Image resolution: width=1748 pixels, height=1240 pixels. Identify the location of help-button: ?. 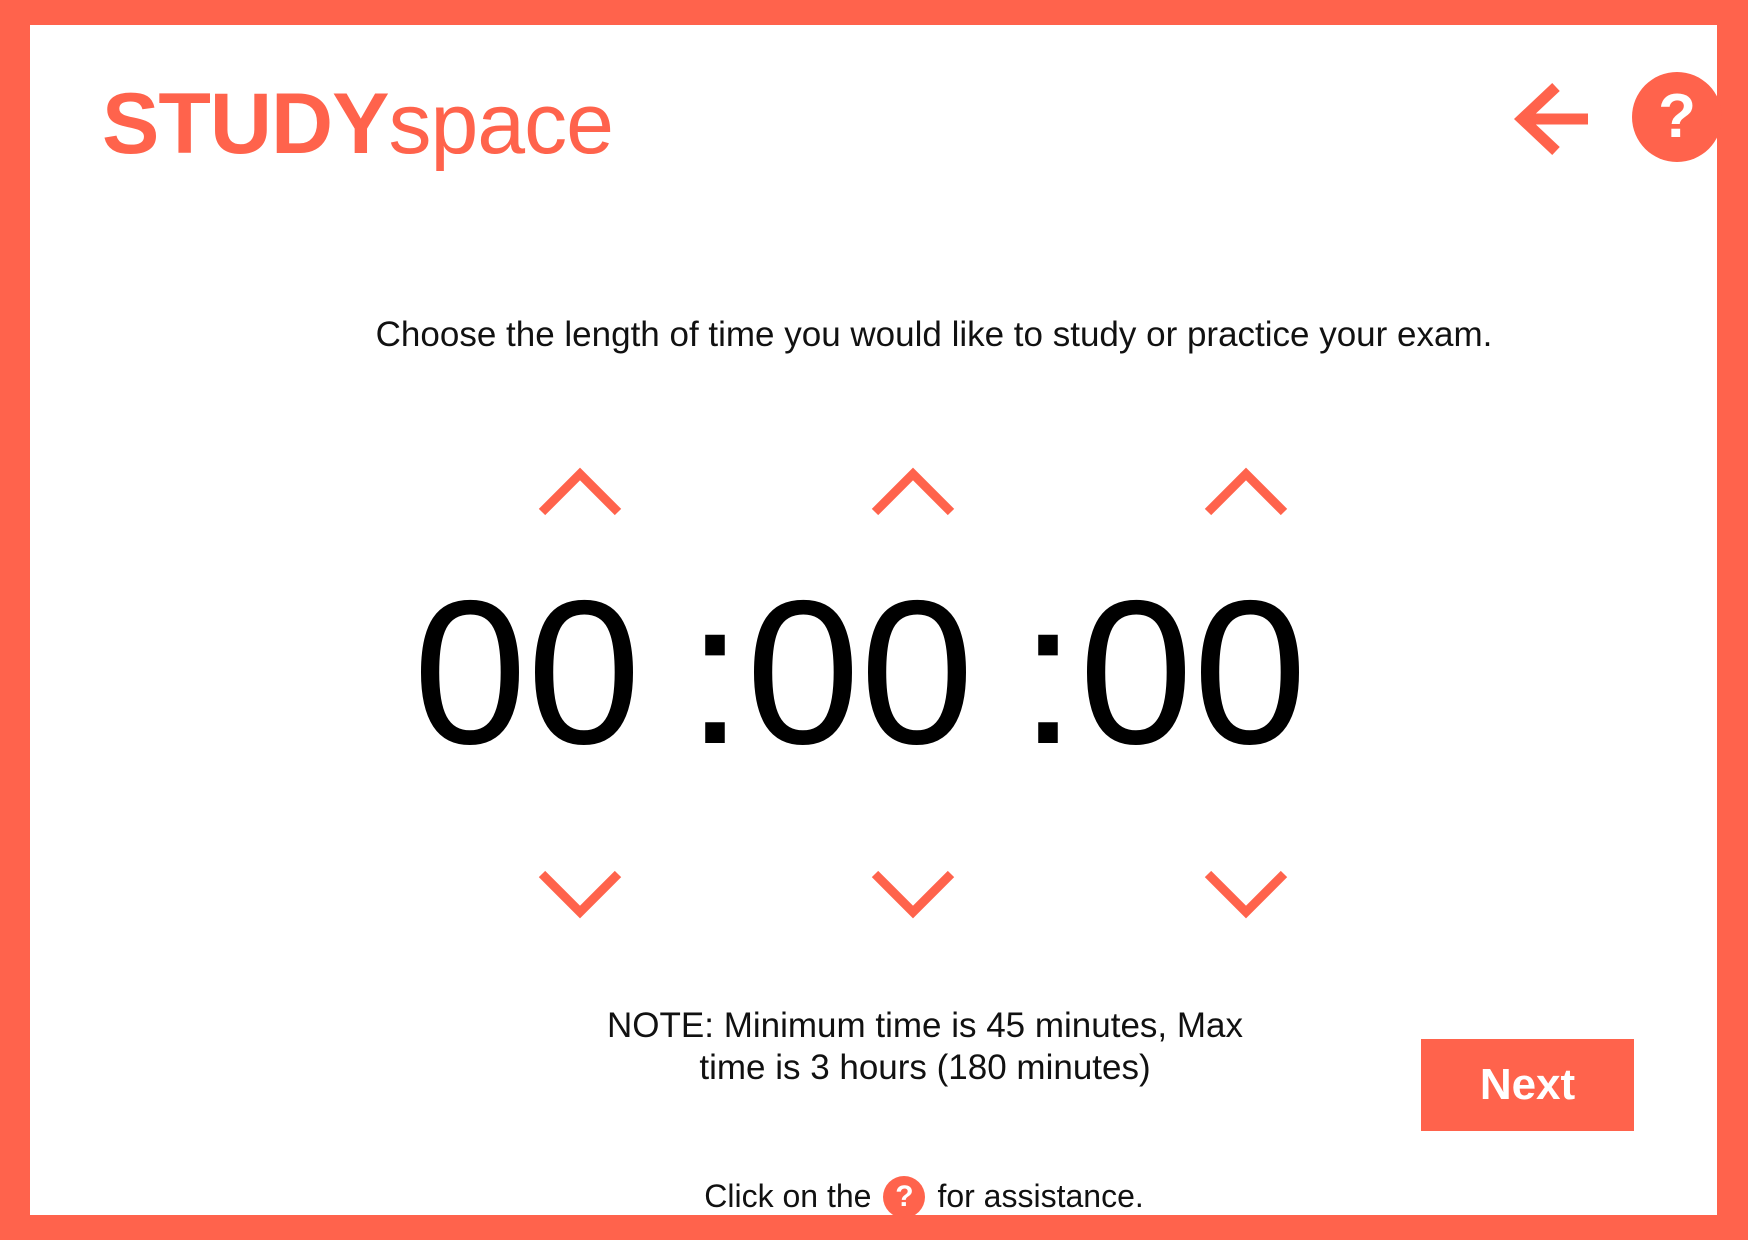
(1677, 117).